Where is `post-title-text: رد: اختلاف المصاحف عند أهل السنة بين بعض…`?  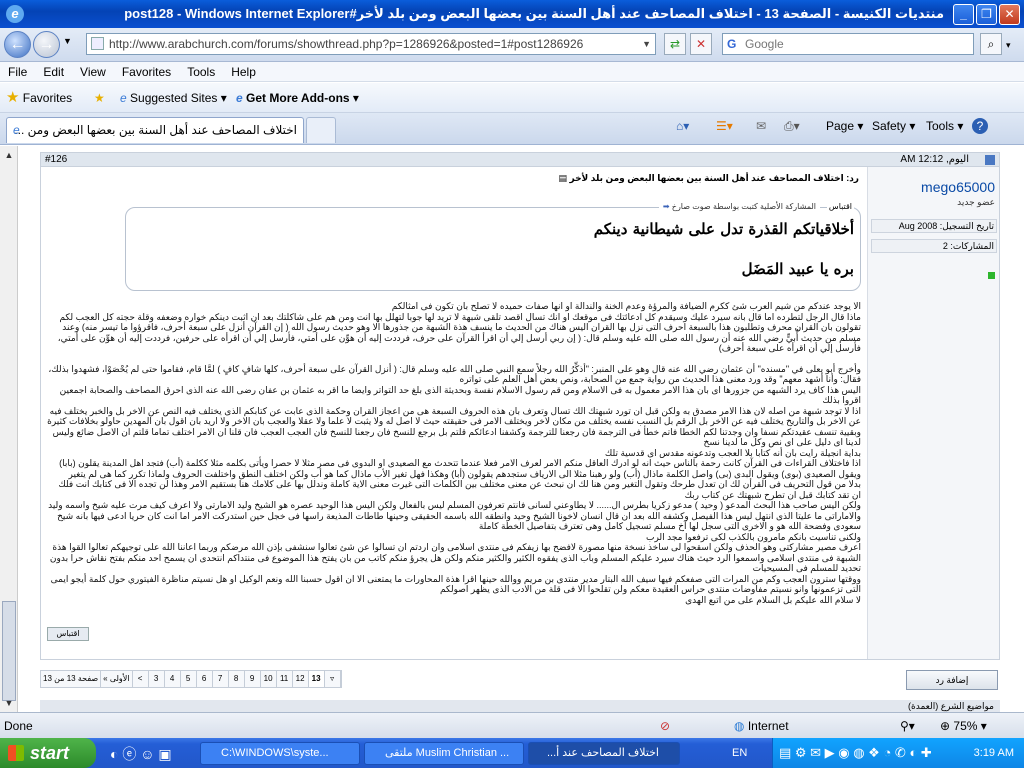
post-title-text: رد: اختلاف المصاحف عند أهل السنة بين بعض… is located at coordinates (714, 178).